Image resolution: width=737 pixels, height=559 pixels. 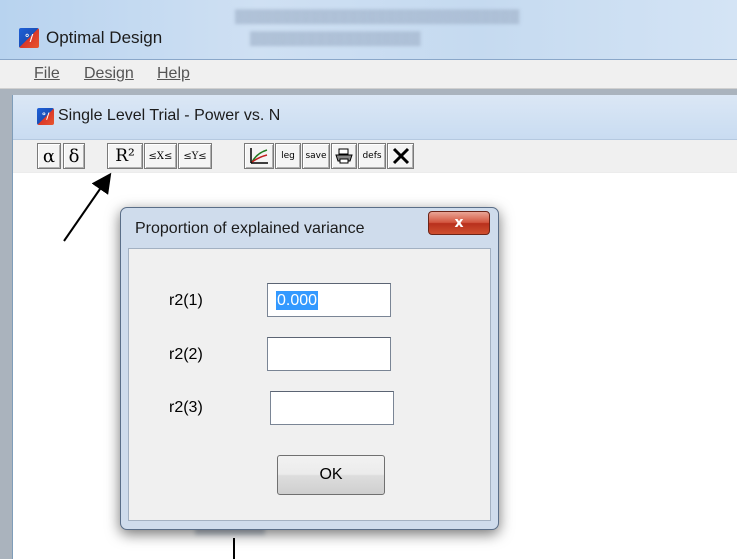 I want to click on child-window-title: Single Level Trial - Power vs. N, so click(x=169, y=115).